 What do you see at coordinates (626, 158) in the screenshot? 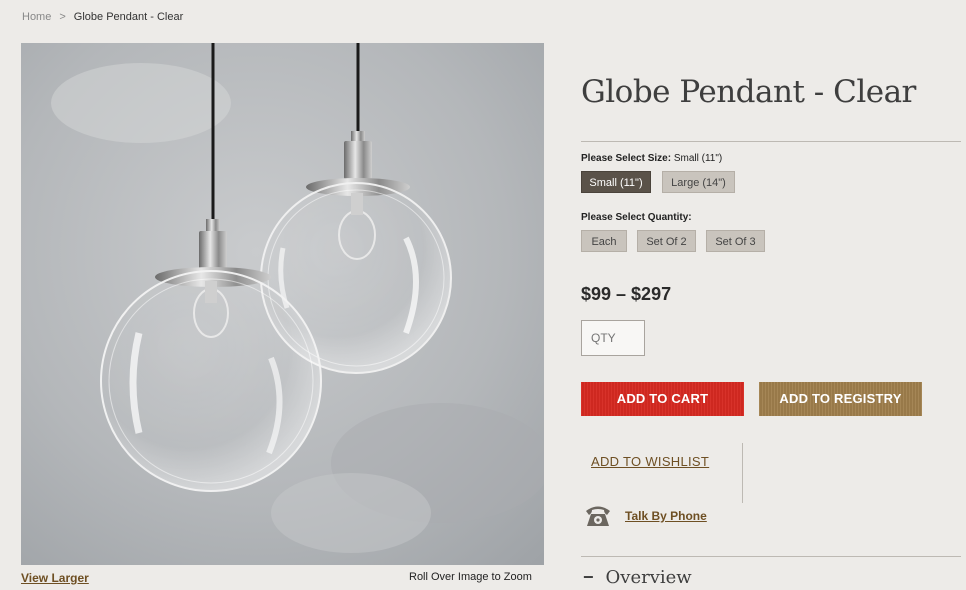
I see `size-label-text: Please Select Size:` at bounding box center [626, 158].